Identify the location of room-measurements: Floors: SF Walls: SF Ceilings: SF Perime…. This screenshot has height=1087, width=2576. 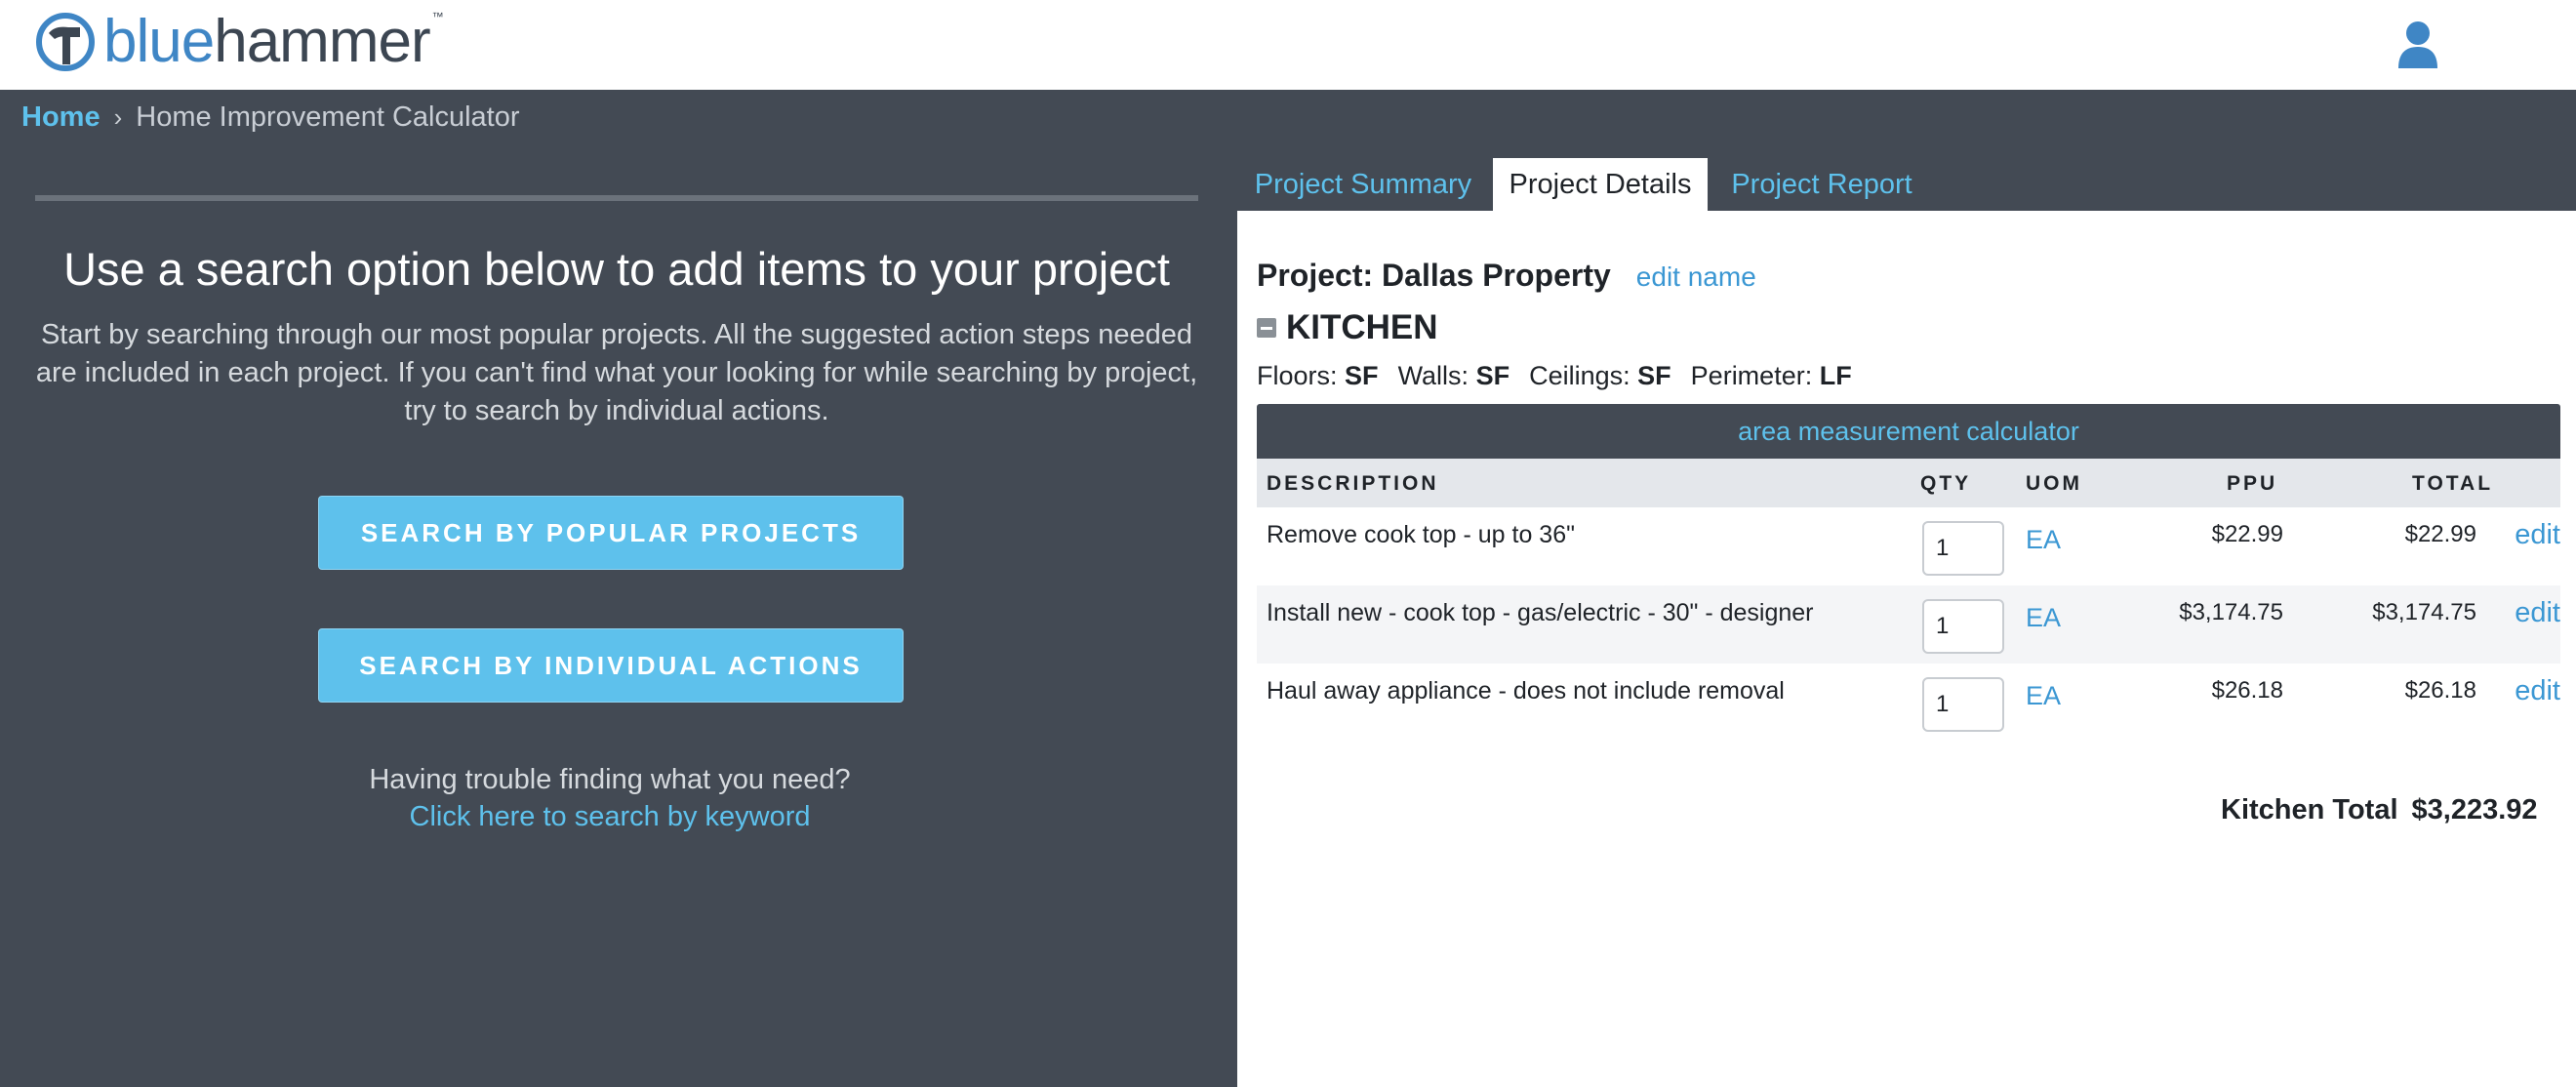
(1564, 376).